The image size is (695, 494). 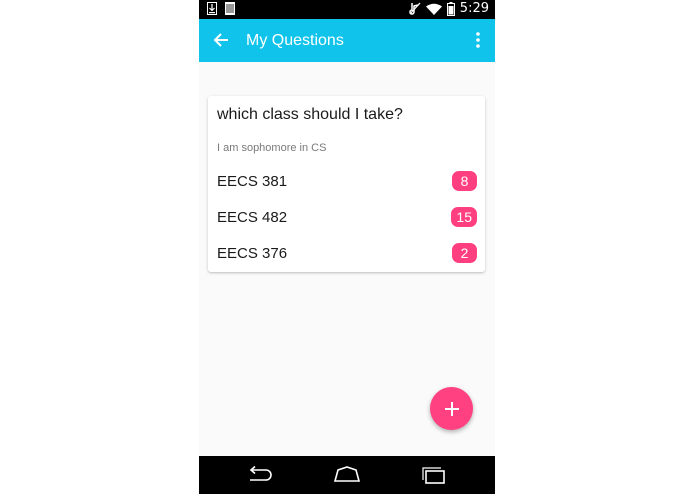 What do you see at coordinates (464, 253) in the screenshot?
I see `vote-count-badge: 2` at bounding box center [464, 253].